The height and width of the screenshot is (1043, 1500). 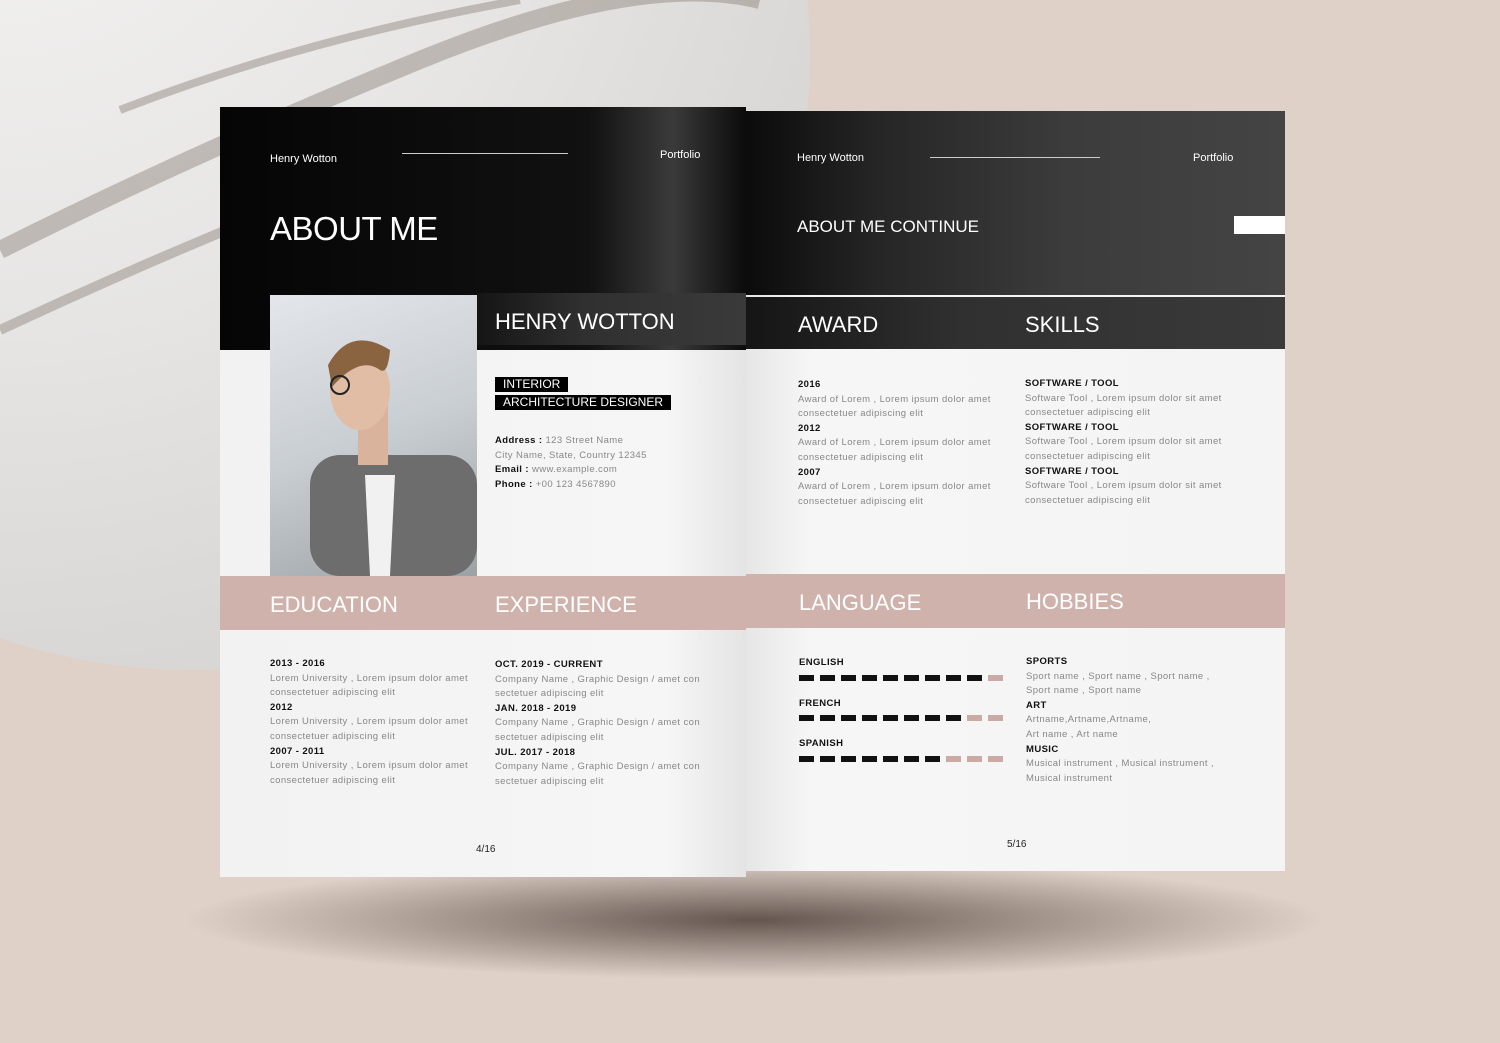 I want to click on entry-text: Art name , Art name, so click(x=1072, y=734).